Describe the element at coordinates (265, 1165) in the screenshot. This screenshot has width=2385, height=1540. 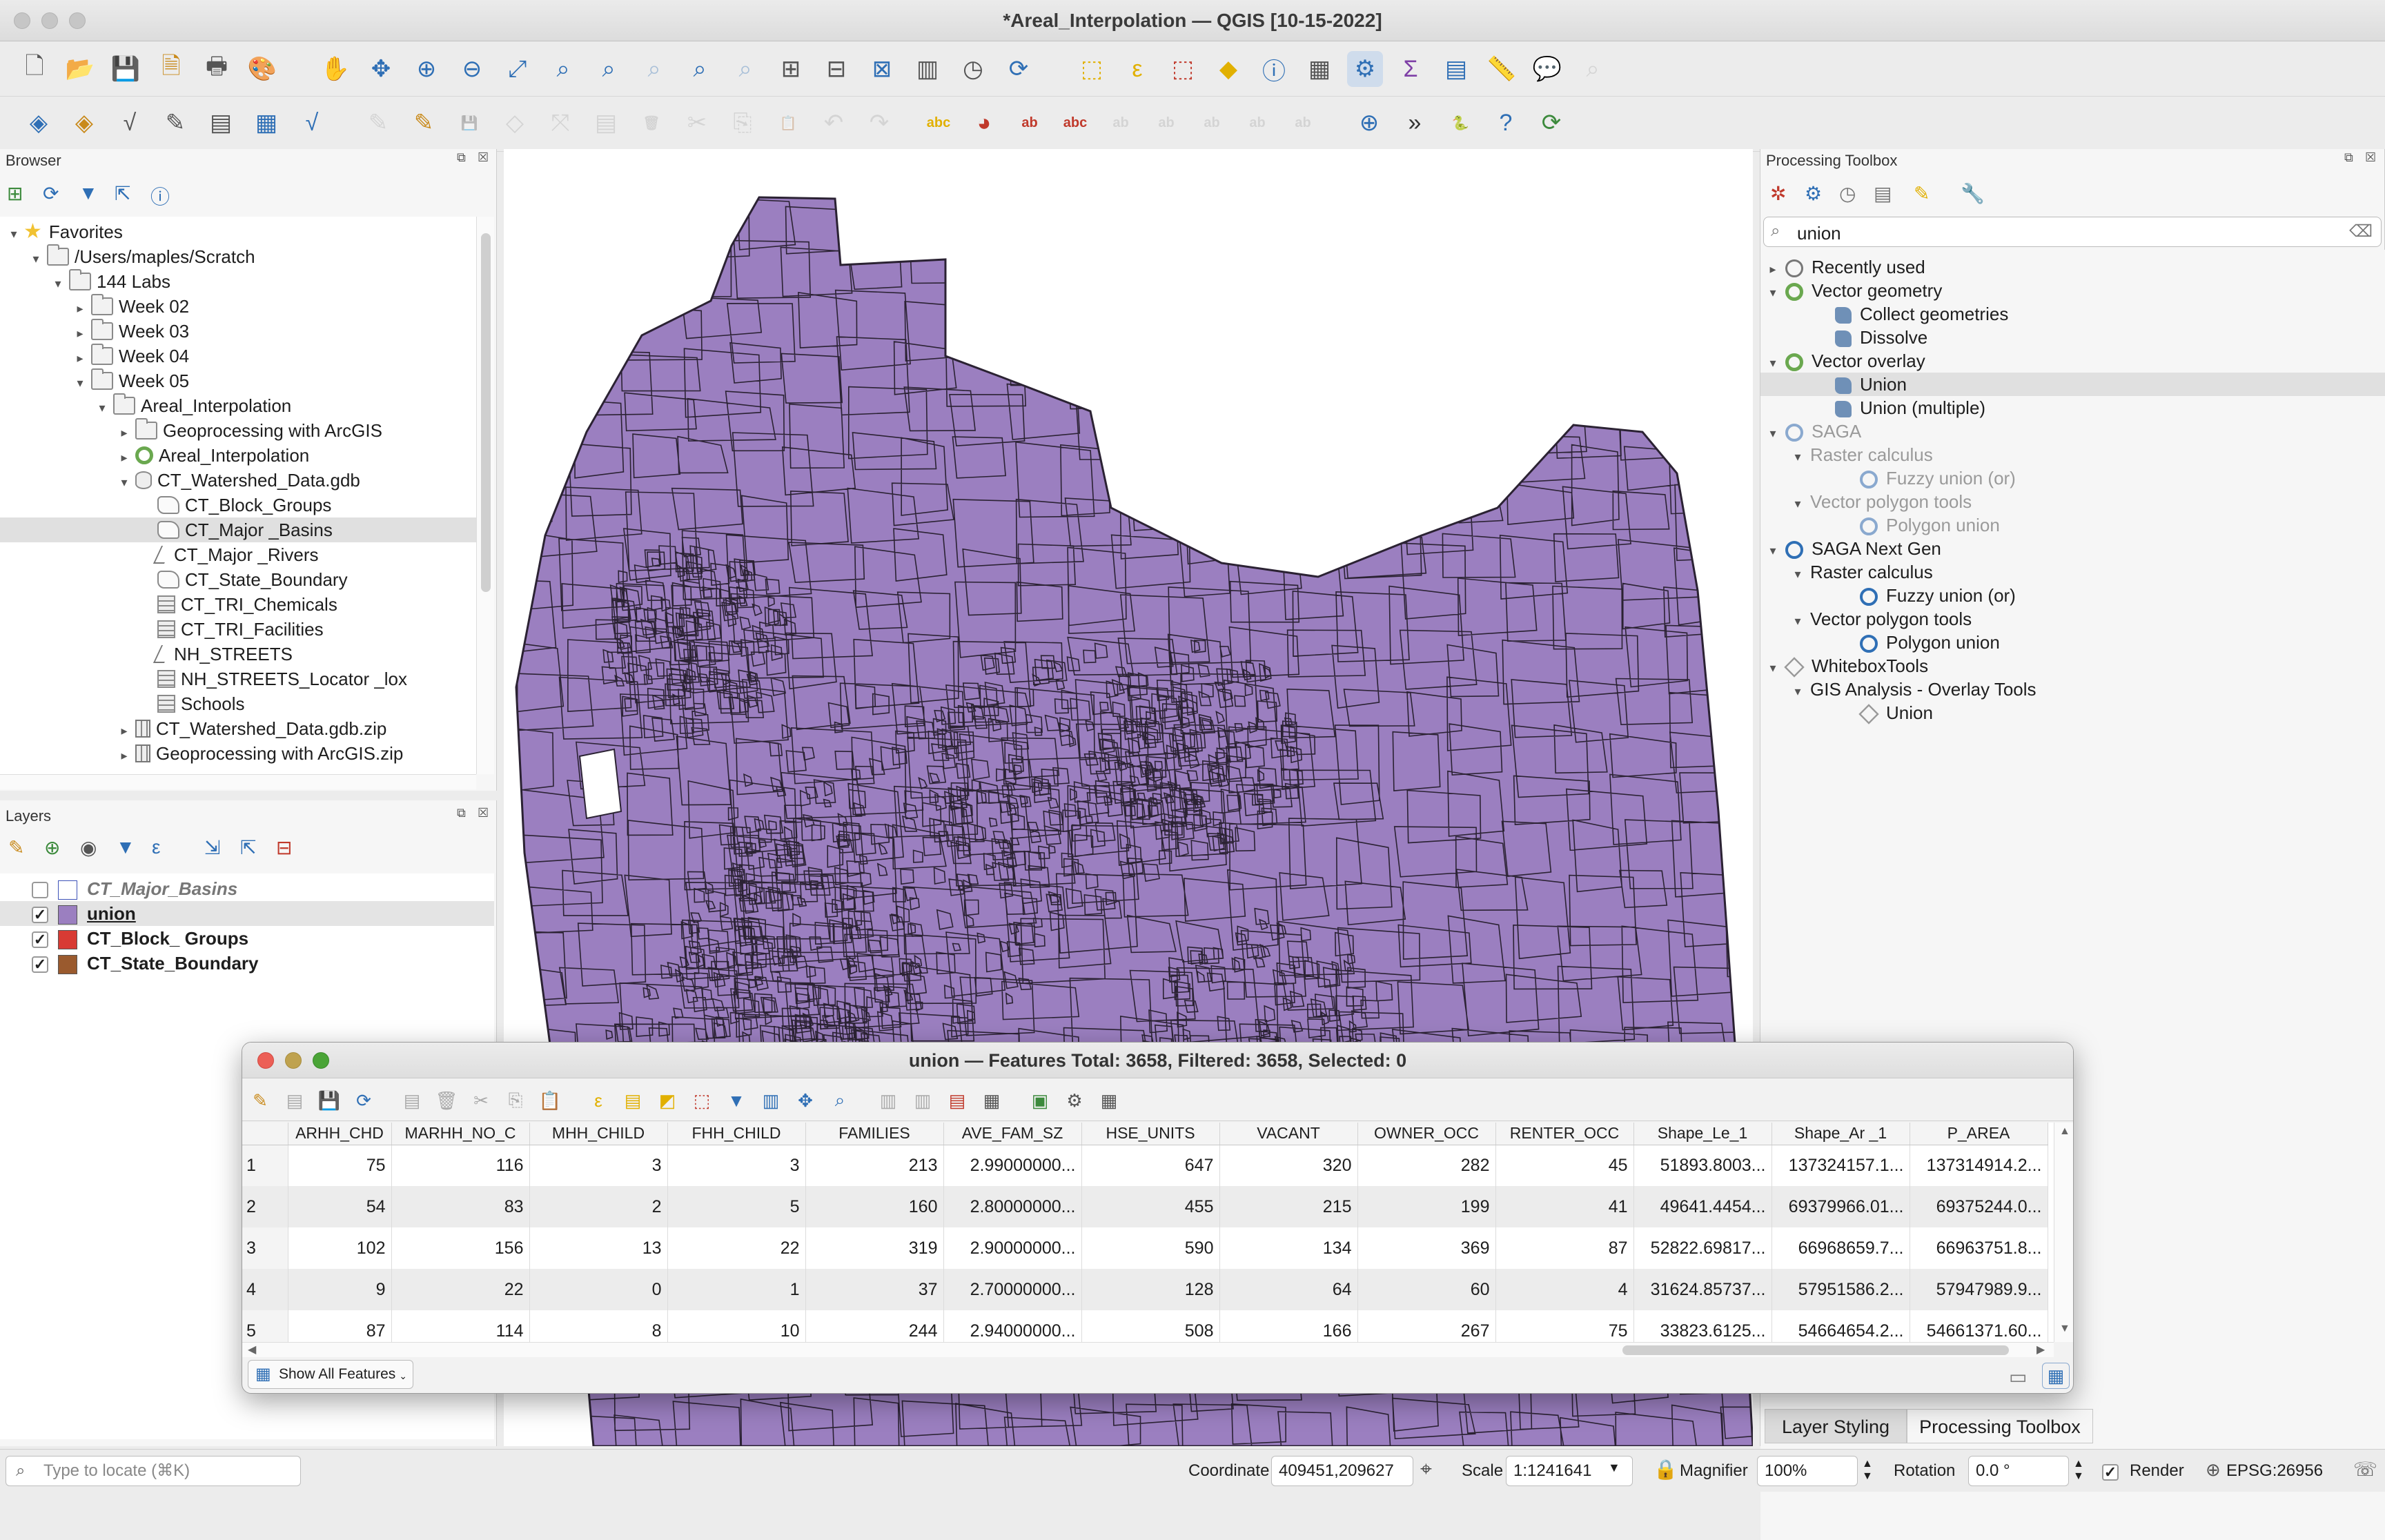
I see `row-number: 1` at that location.